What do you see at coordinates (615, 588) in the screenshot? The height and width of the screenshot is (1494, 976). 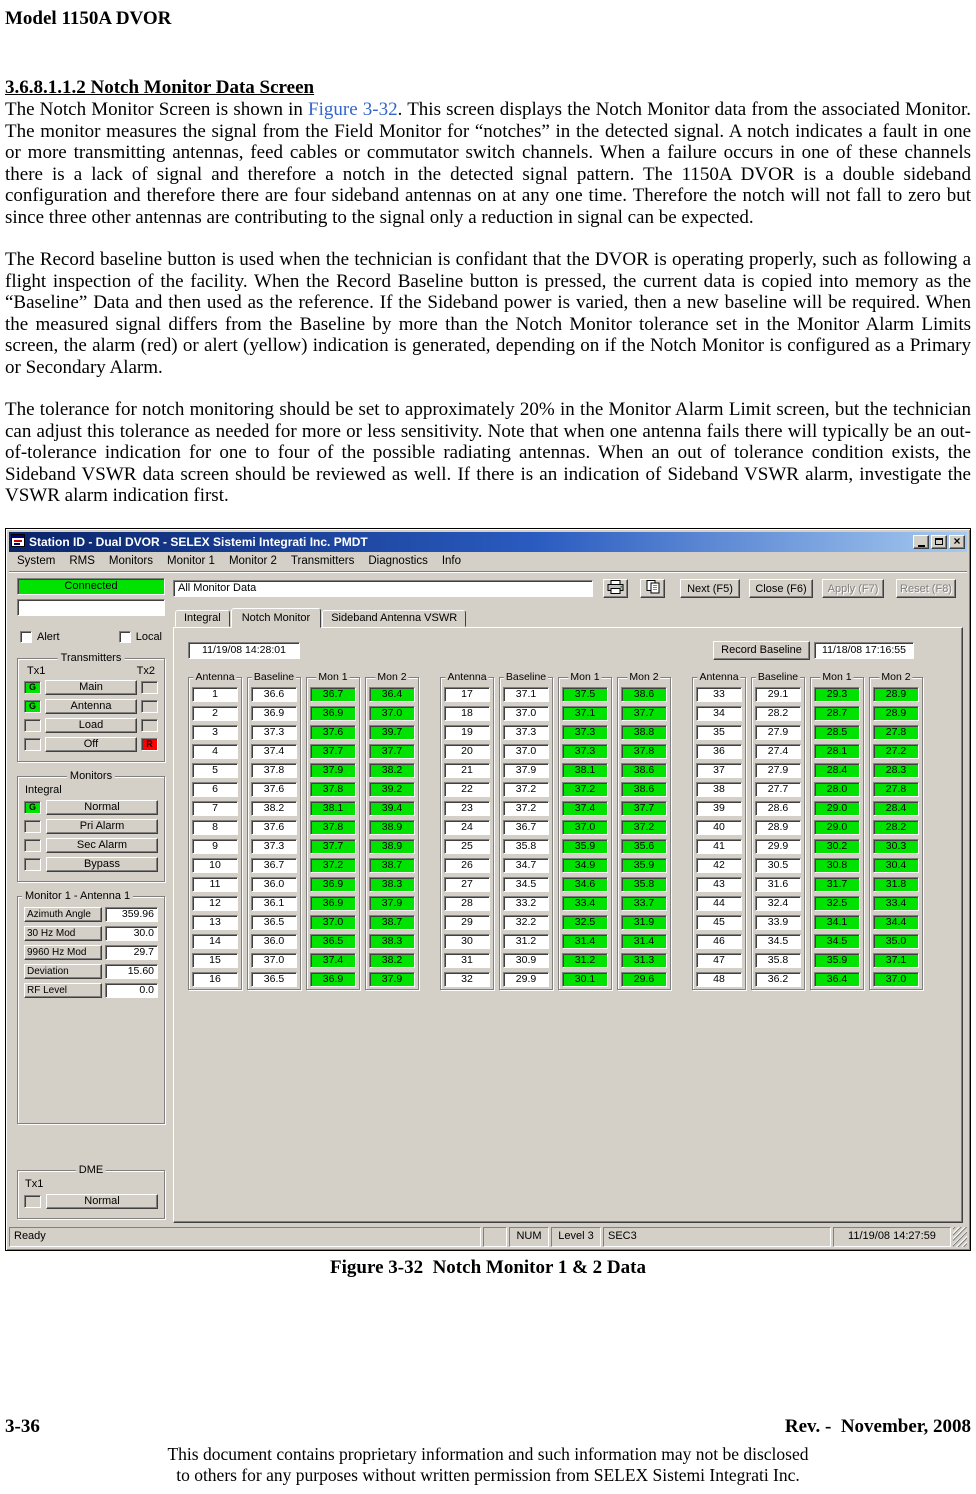 I see `print-button` at bounding box center [615, 588].